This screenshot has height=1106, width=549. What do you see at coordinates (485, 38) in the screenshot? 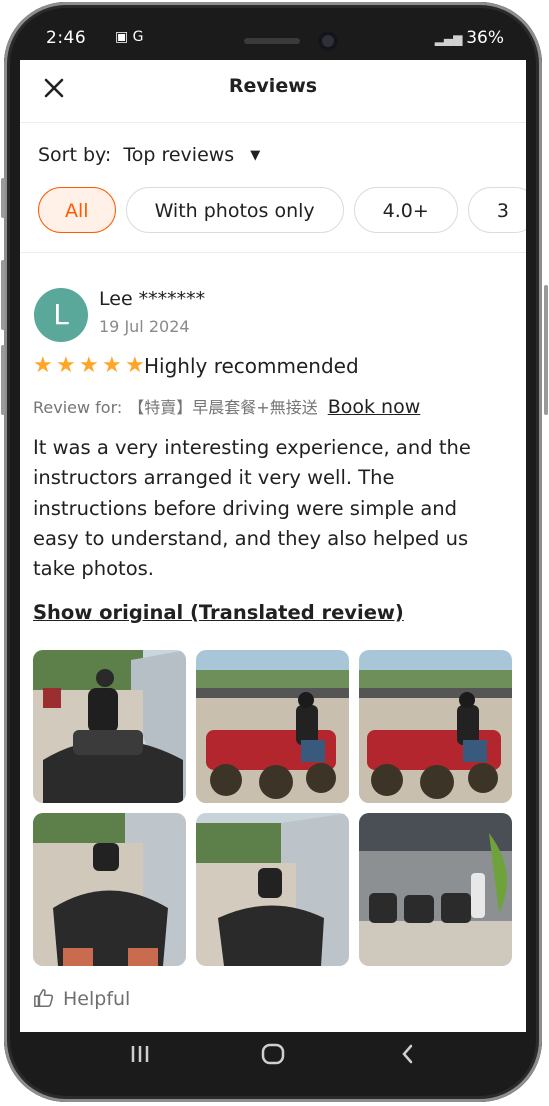
I see `battery-percent: 36%` at bounding box center [485, 38].